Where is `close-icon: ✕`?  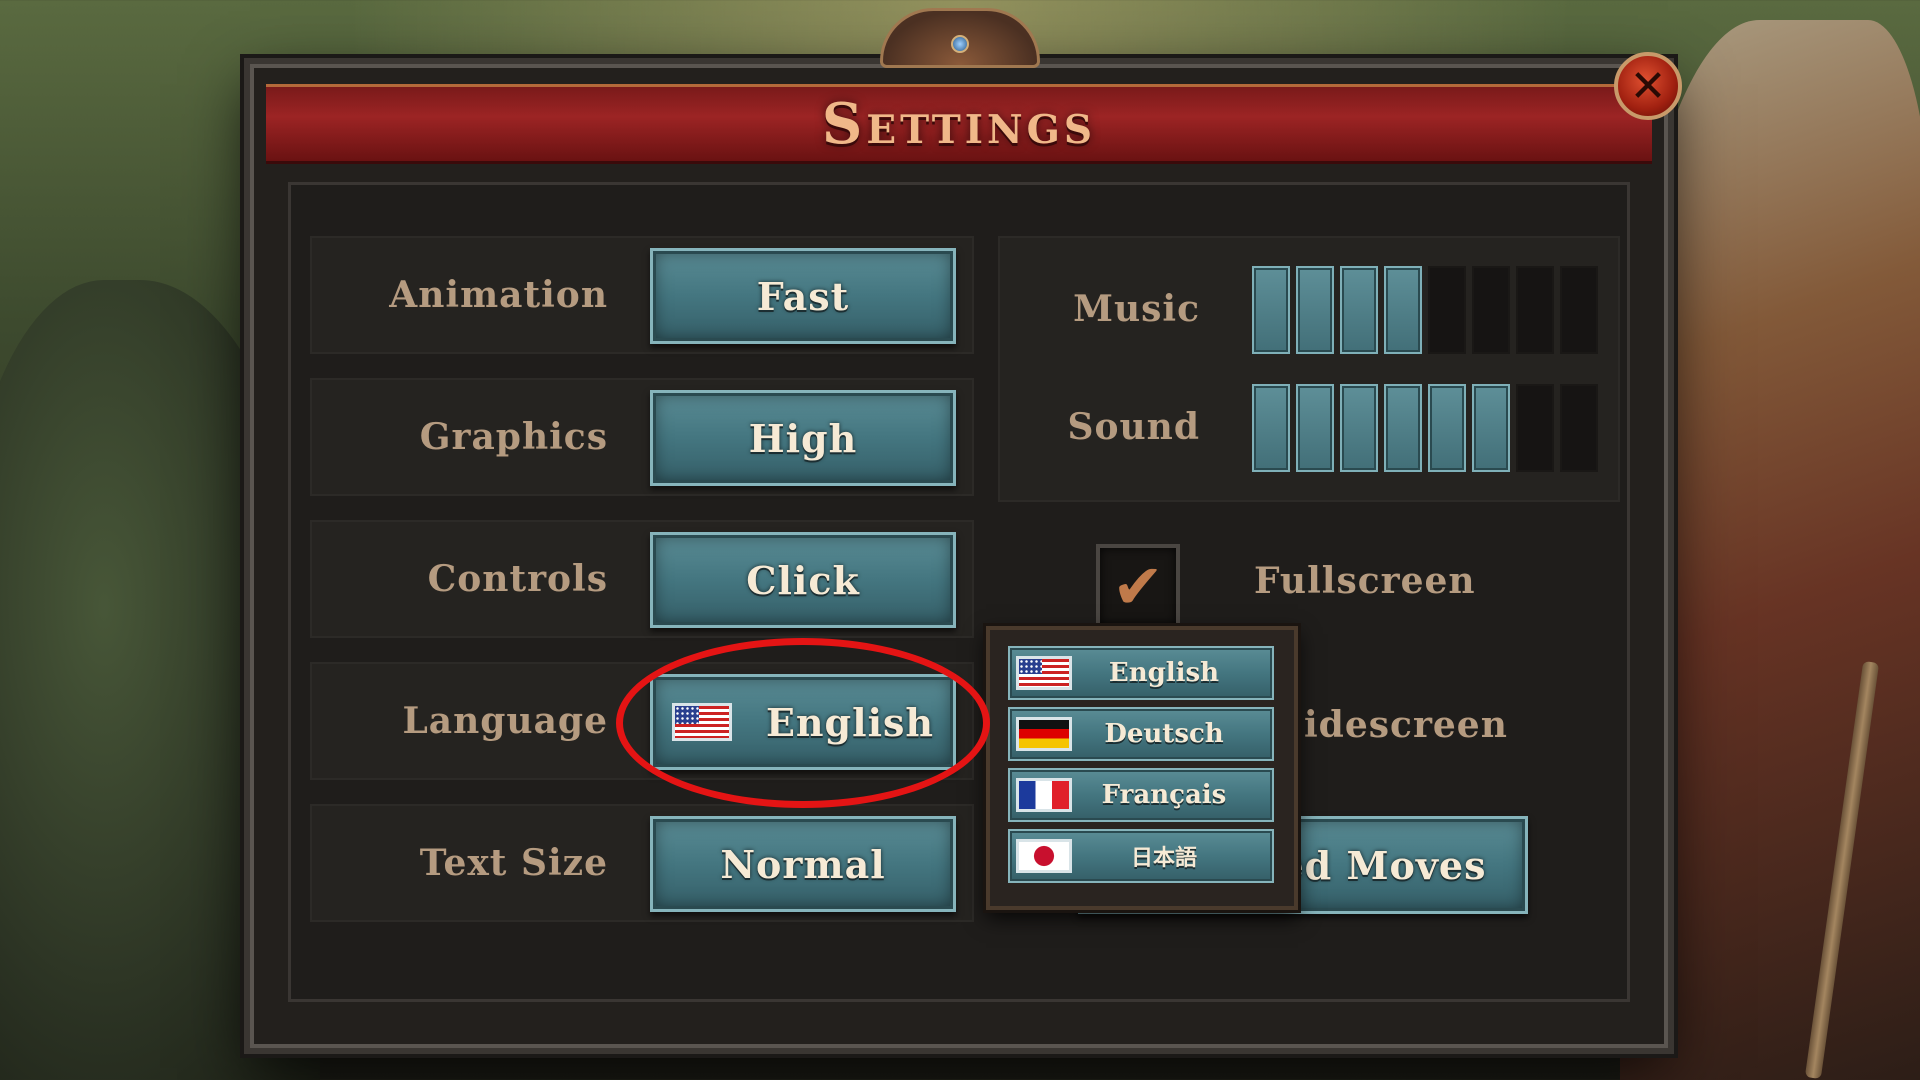
close-icon: ✕ is located at coordinates (1648, 86).